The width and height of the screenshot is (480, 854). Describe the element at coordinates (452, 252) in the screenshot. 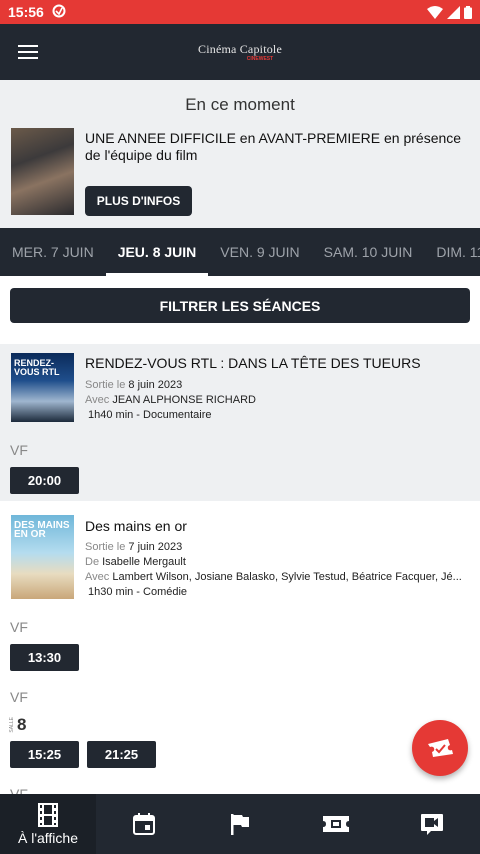

I see `tab-sun-11: DIM. 11 JUIN` at that location.